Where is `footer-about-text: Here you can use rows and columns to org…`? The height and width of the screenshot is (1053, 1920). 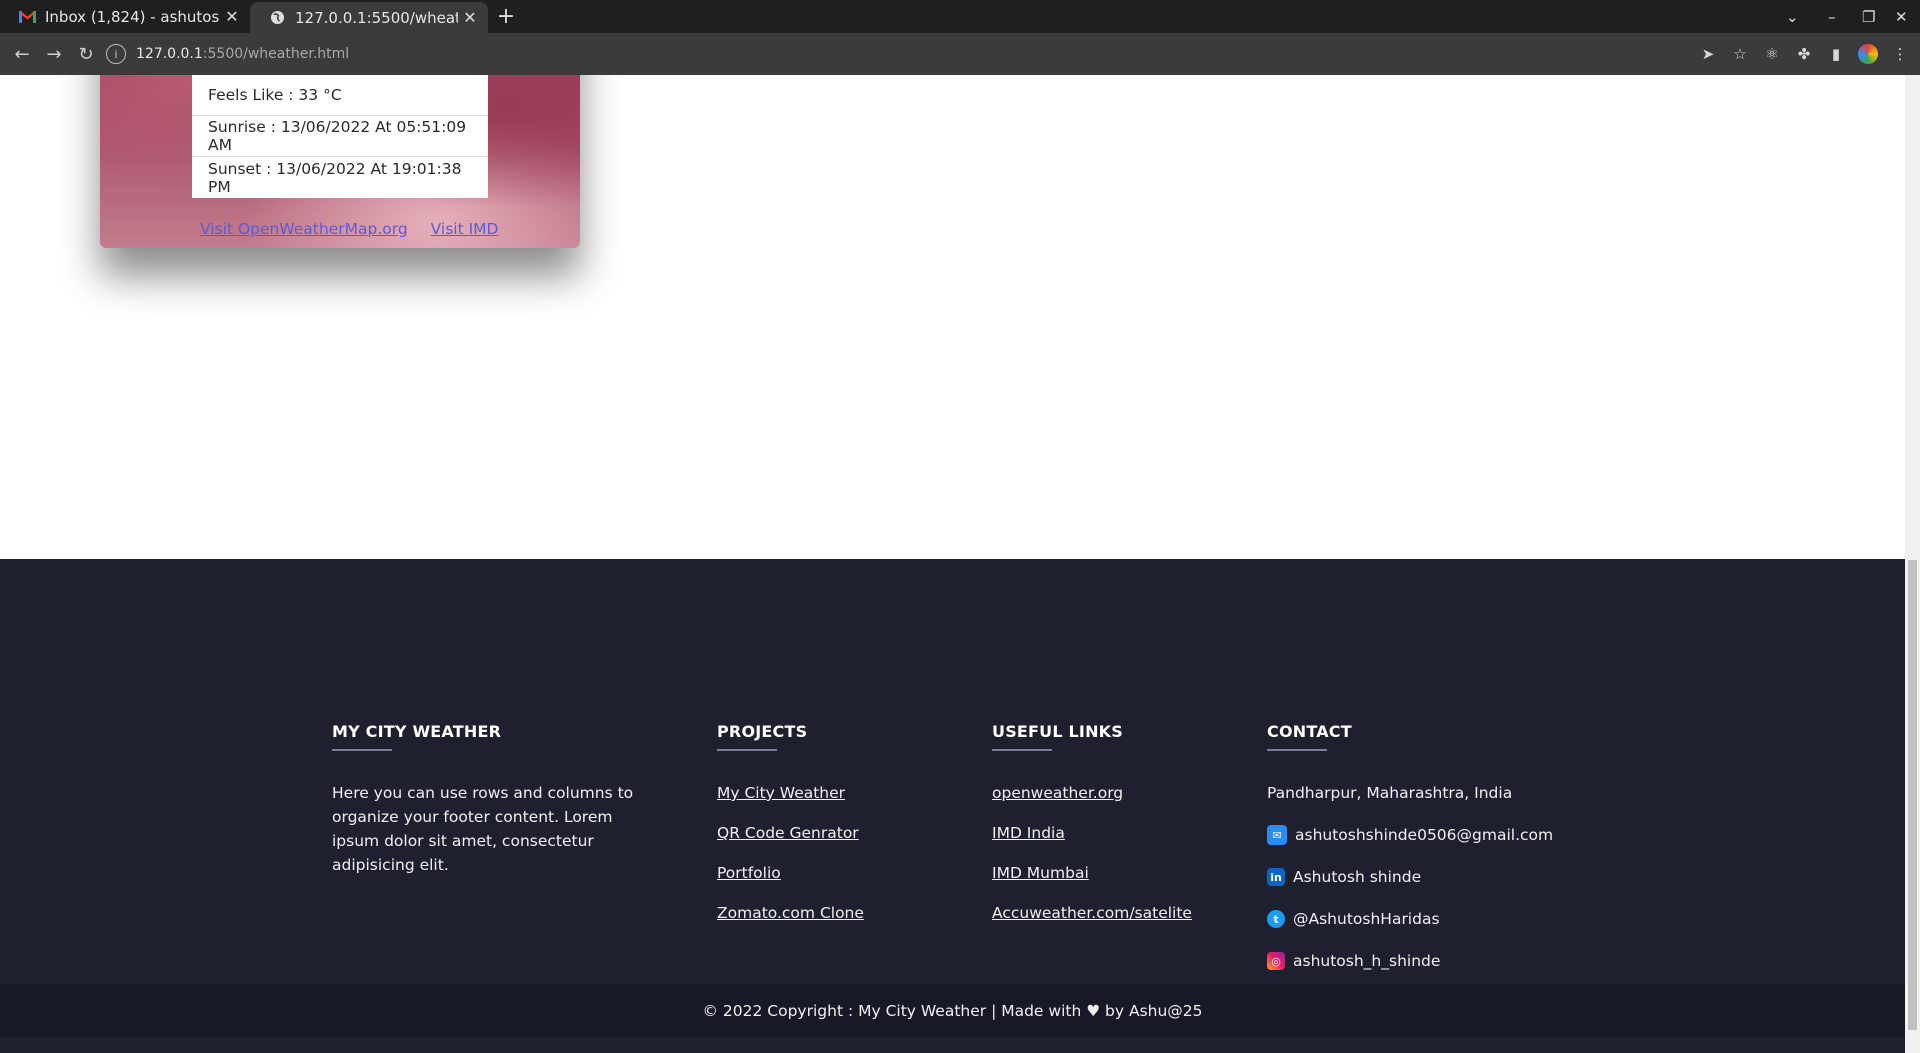 footer-about-text: Here you can use rows and columns to org… is located at coordinates (483, 829).